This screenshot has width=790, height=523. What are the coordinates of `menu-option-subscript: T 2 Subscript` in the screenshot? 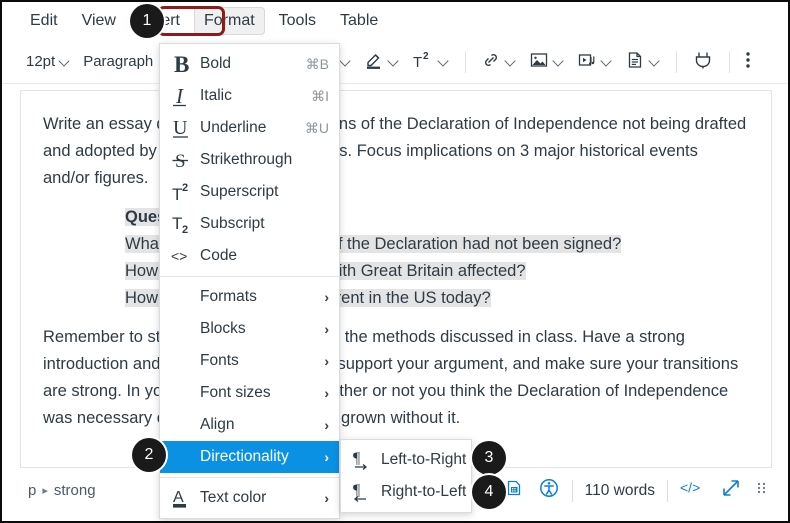 It's located at (249, 224).